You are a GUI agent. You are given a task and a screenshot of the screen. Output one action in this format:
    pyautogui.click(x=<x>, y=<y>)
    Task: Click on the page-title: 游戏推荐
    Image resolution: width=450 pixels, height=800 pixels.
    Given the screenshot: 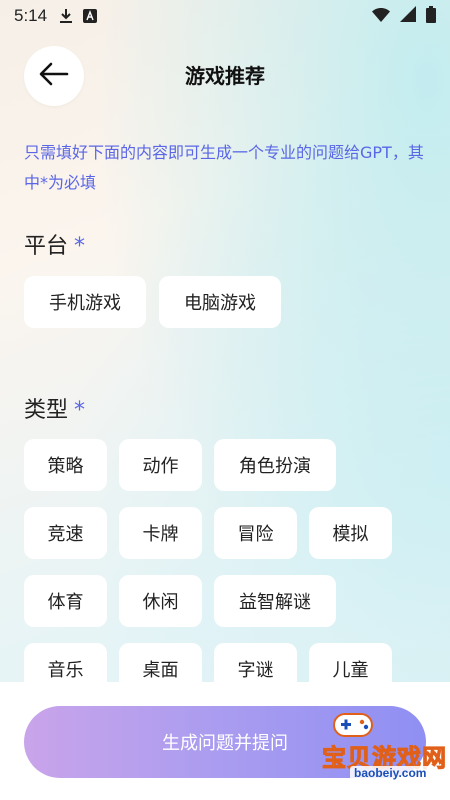 What is the action you would take?
    pyautogui.click(x=225, y=76)
    